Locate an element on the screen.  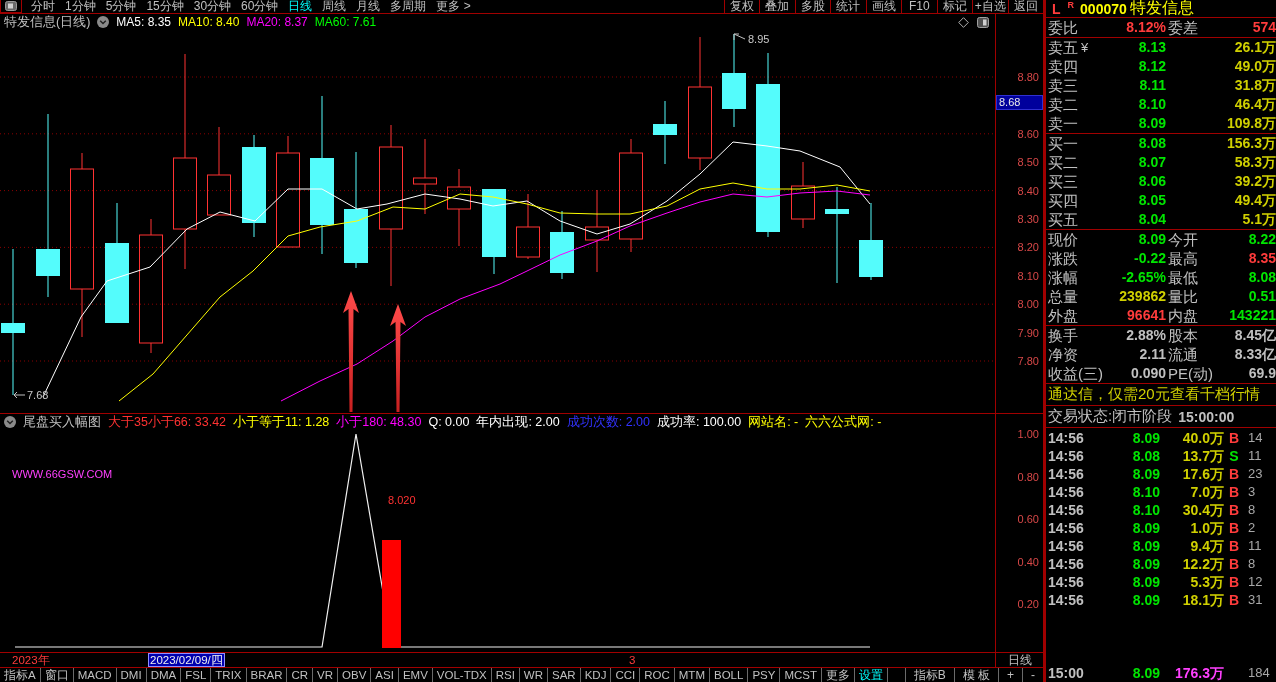
quote-label: 内盘 is located at coordinates (1183, 315).